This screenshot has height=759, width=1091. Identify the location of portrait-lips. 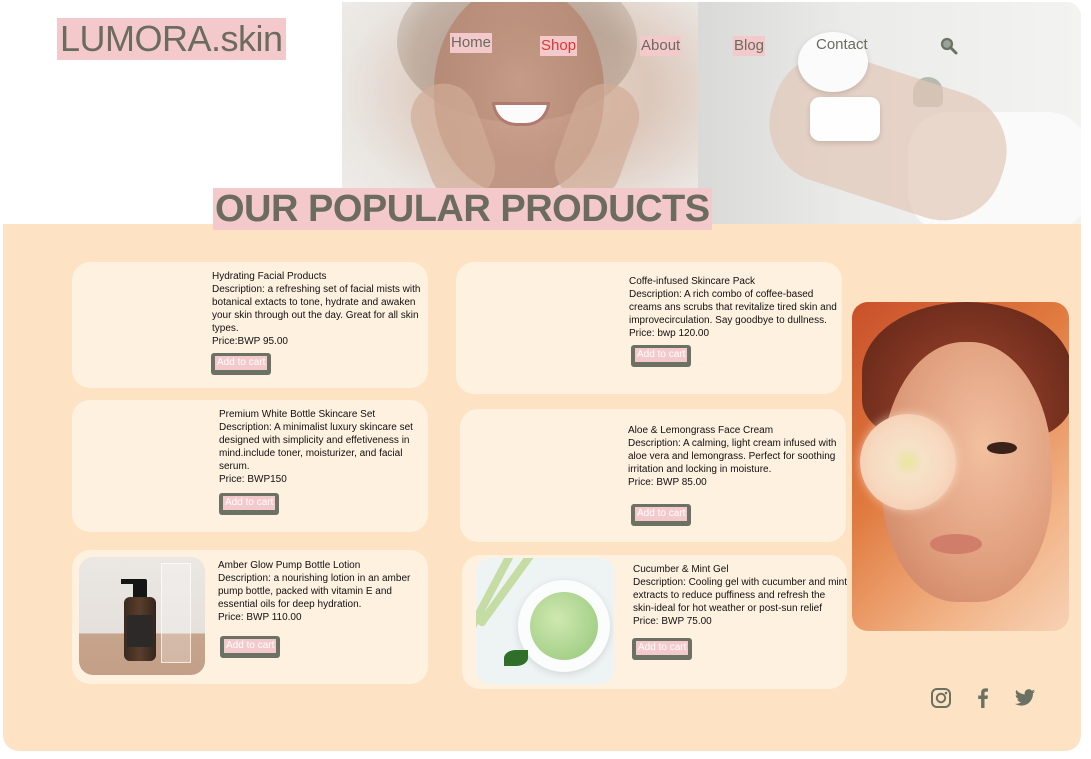
(956, 544).